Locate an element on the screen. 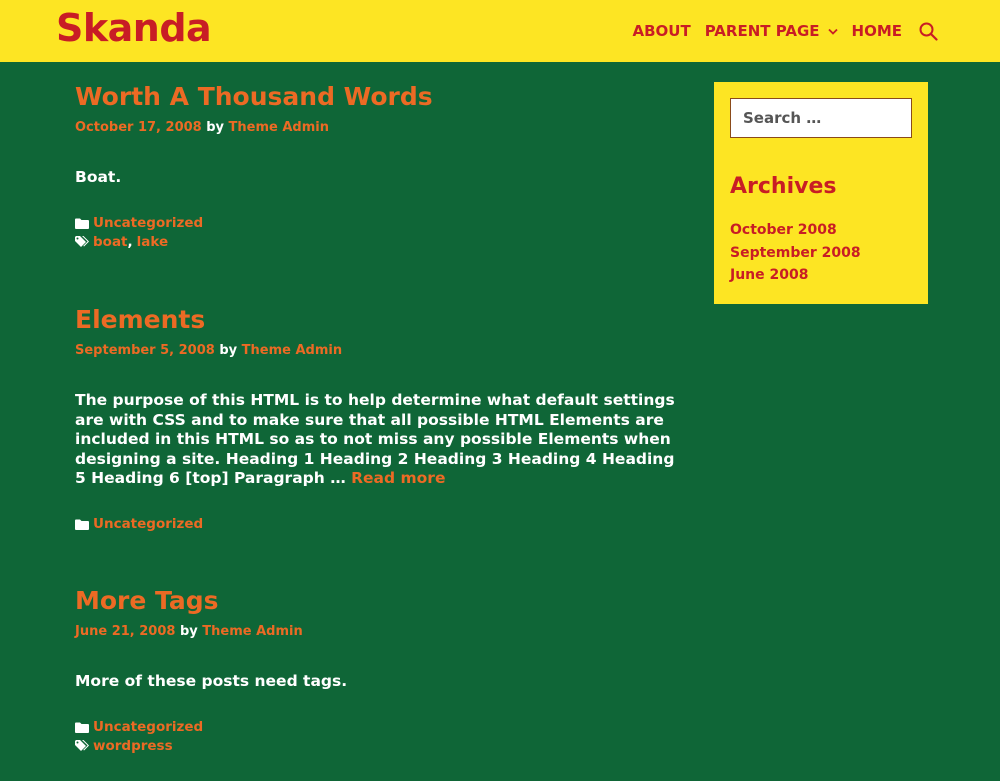  site-logo: Skanda is located at coordinates (134, 28).